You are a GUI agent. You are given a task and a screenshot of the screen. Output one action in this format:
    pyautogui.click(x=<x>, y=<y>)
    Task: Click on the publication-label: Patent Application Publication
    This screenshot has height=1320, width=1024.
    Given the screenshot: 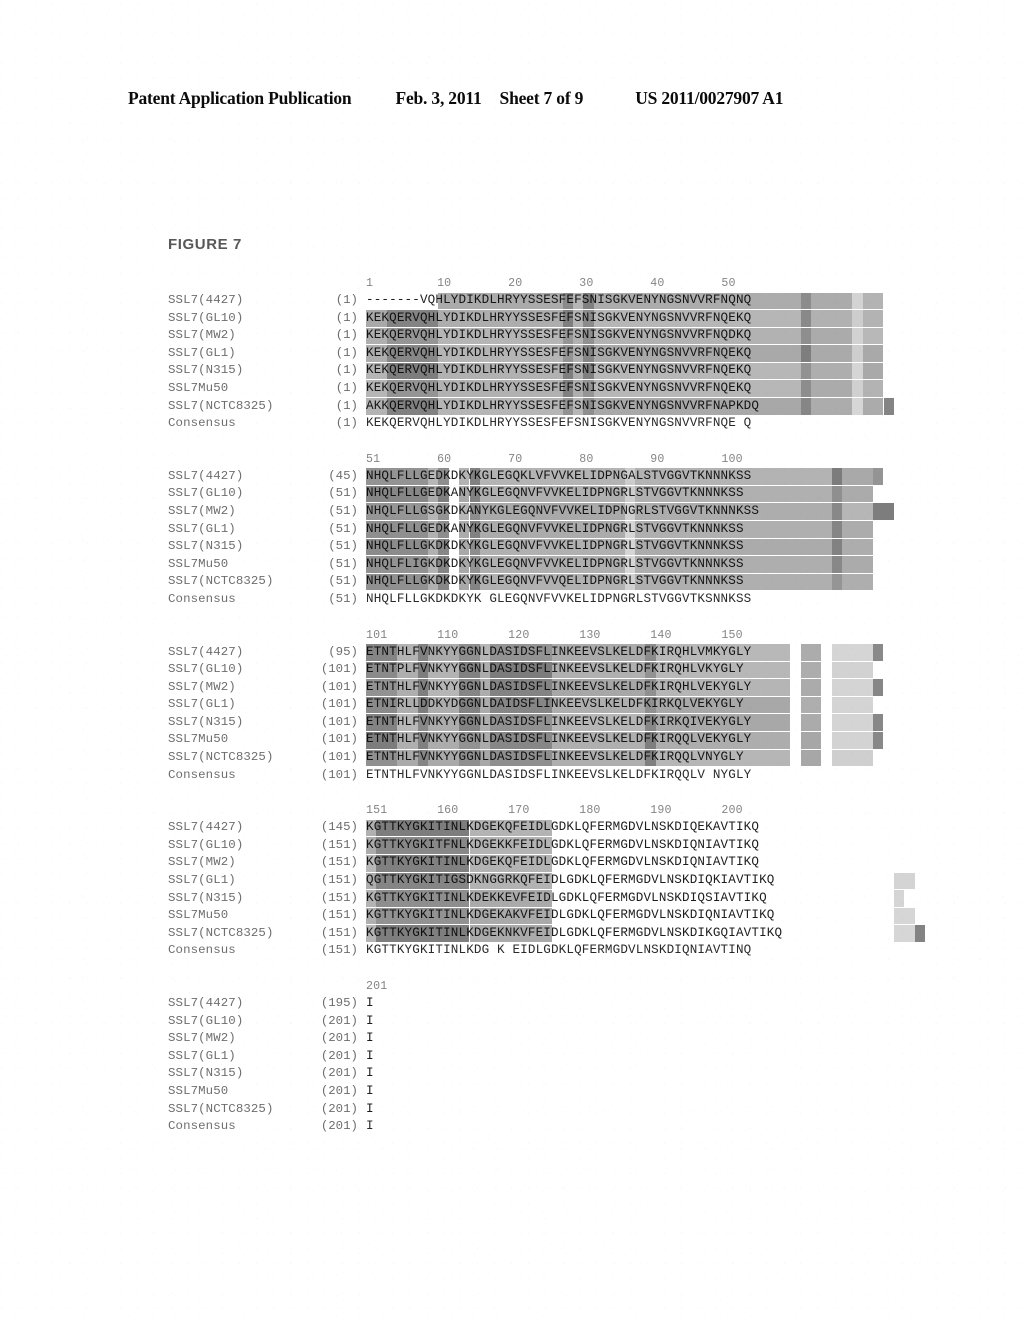 What is the action you would take?
    pyautogui.click(x=240, y=98)
    